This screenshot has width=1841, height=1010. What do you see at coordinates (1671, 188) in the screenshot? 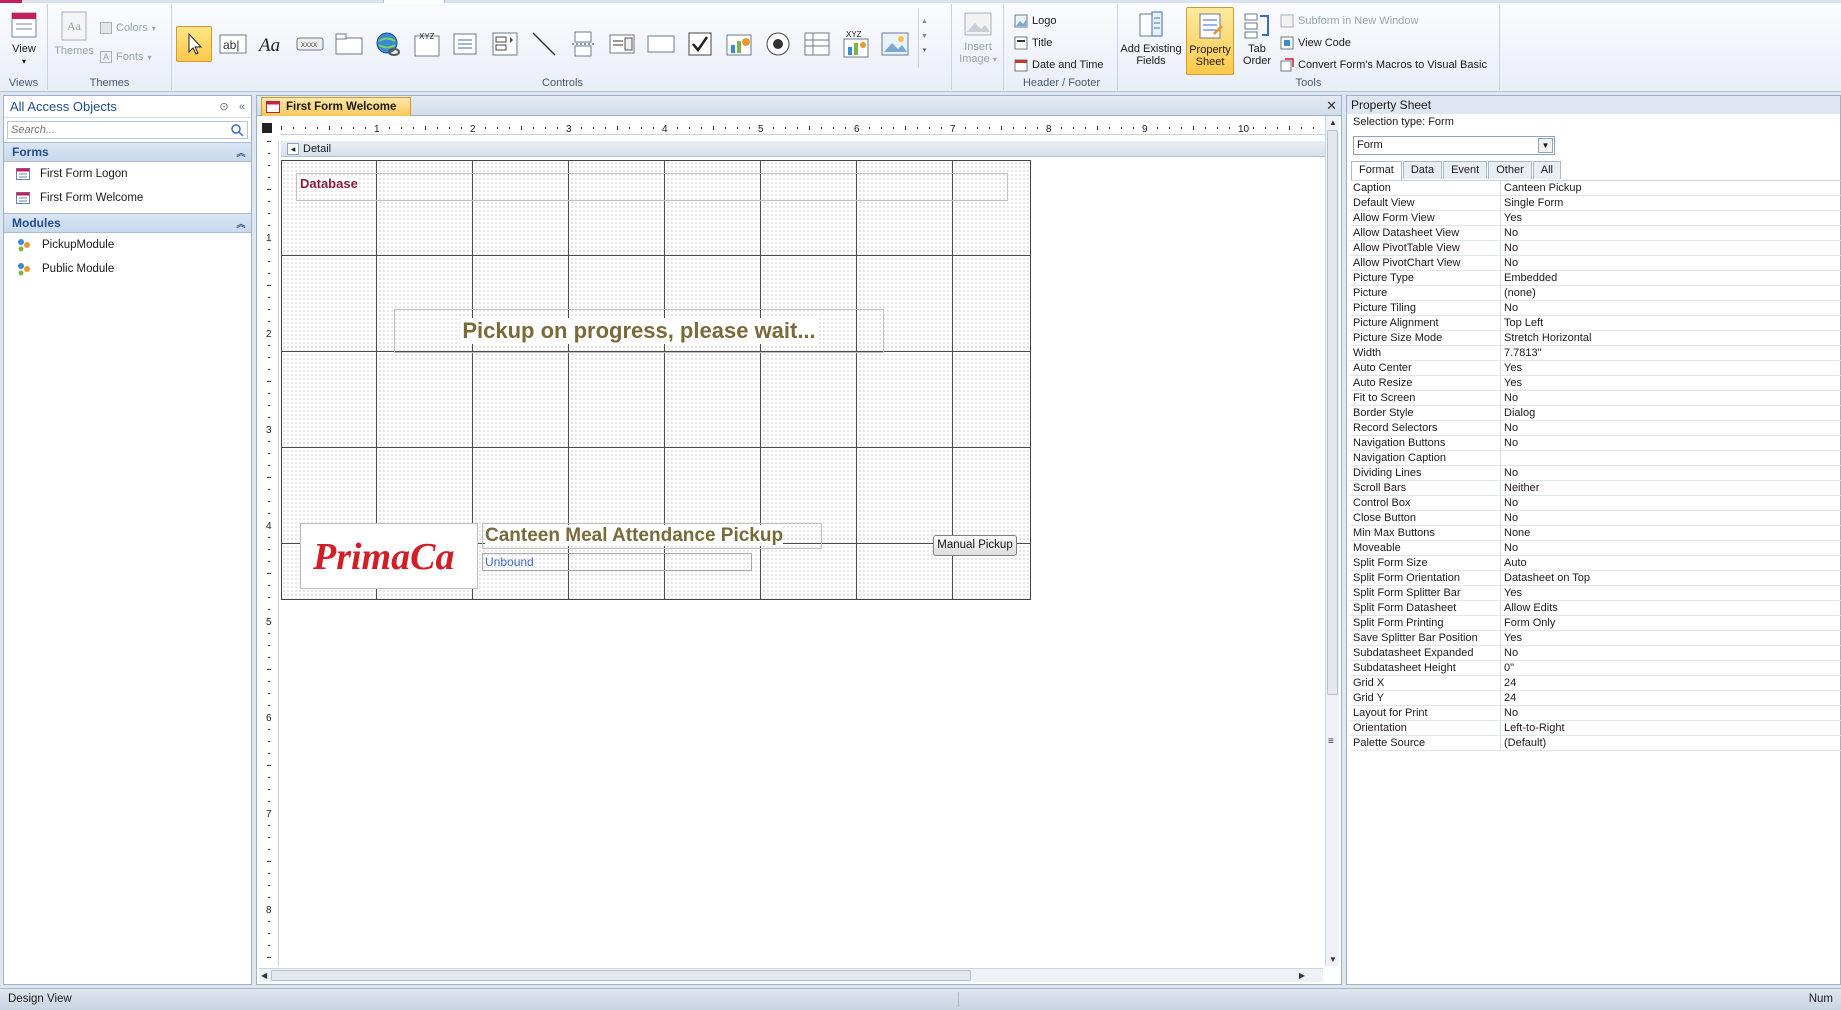
I see `property-value: Canteen Pickup` at bounding box center [1671, 188].